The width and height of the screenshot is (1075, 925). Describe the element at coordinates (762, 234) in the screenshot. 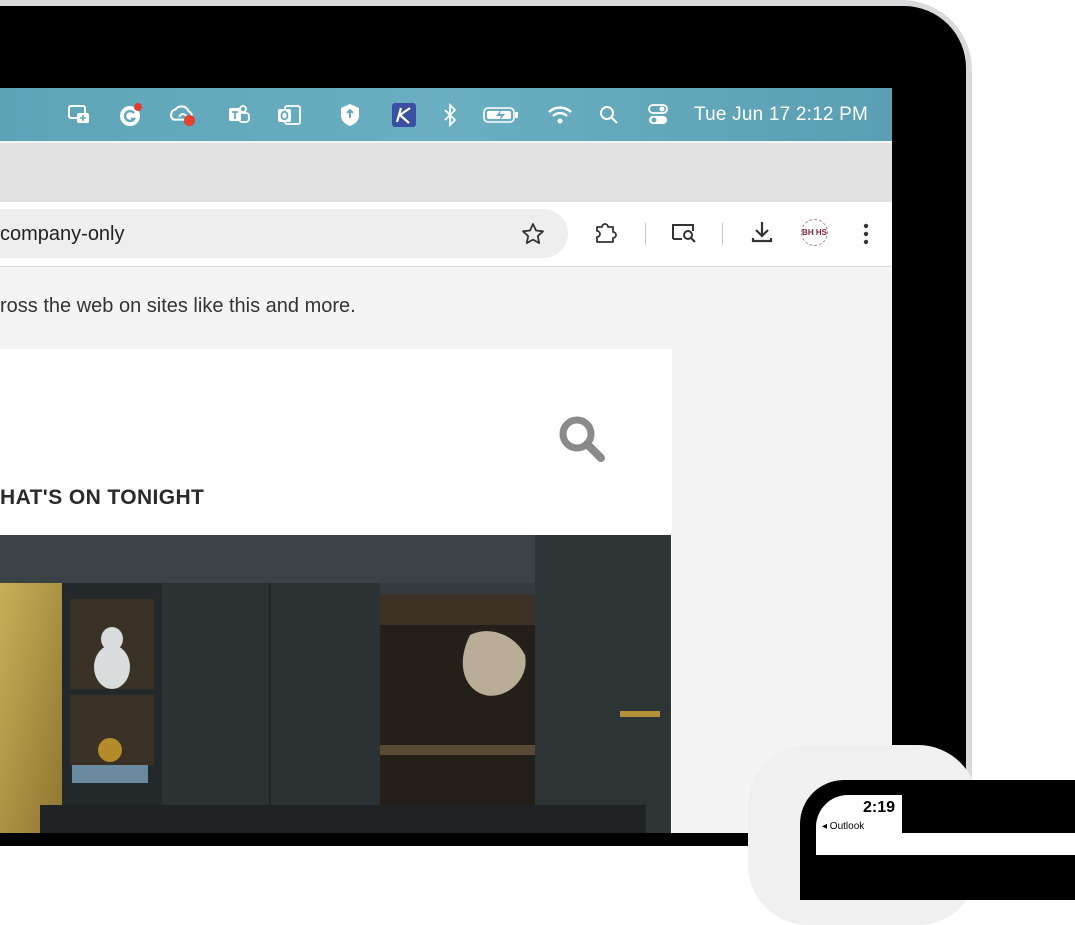

I see `download-icon` at that location.